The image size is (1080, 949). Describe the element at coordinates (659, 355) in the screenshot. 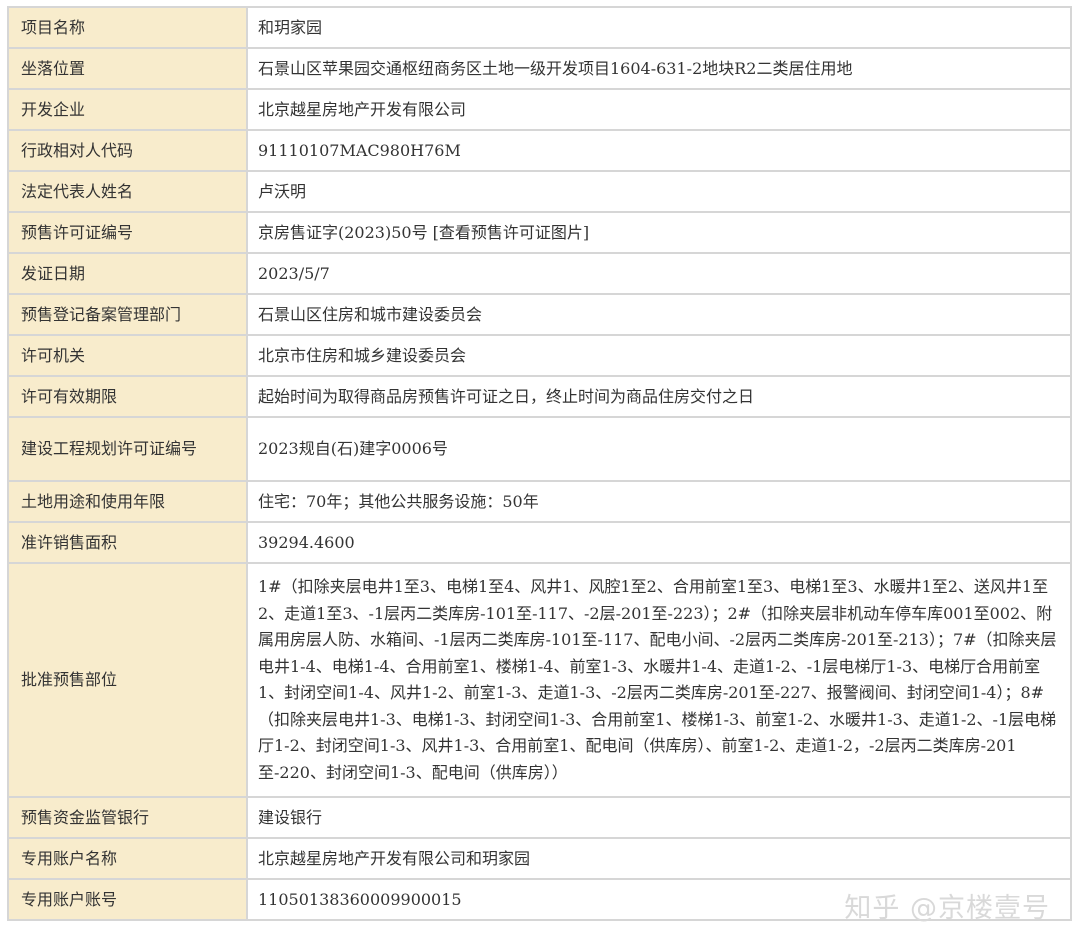

I see `value-authority: 北京市住房和城乡建设委员会` at that location.